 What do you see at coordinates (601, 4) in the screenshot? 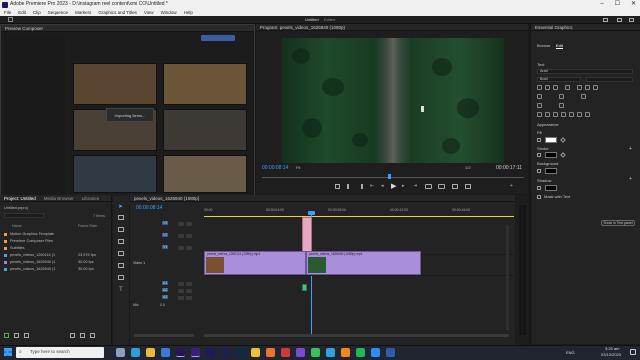
I see `minimize-button: –` at bounding box center [601, 4].